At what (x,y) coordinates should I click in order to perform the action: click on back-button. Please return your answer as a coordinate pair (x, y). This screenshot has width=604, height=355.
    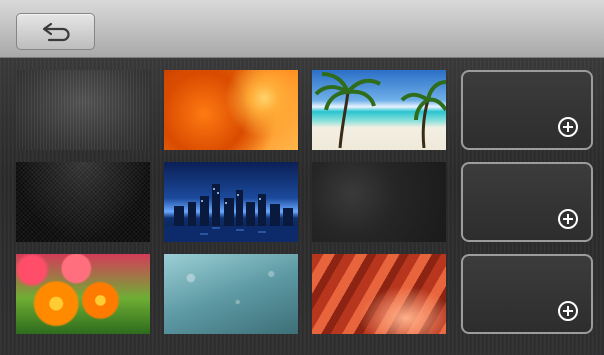
    Looking at the image, I should click on (55, 31).